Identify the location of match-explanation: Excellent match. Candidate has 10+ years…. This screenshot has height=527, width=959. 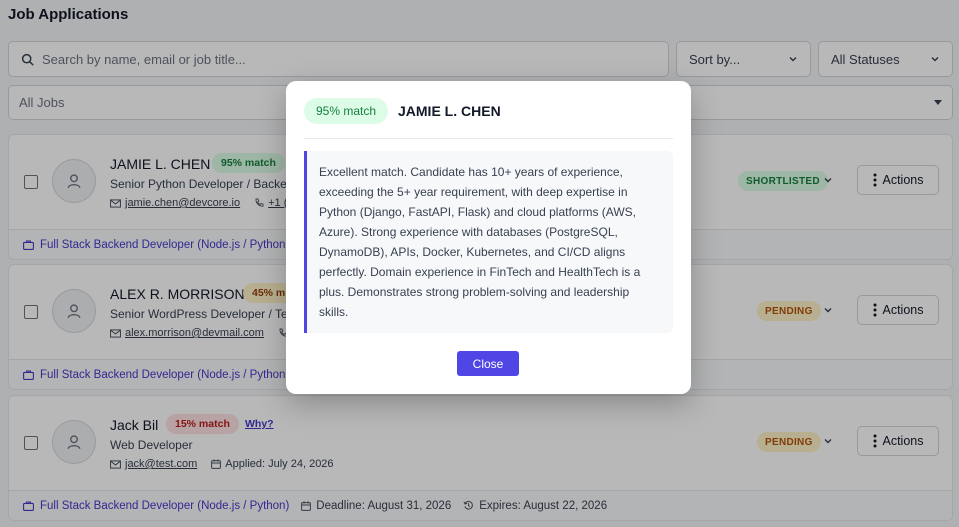
(488, 242).